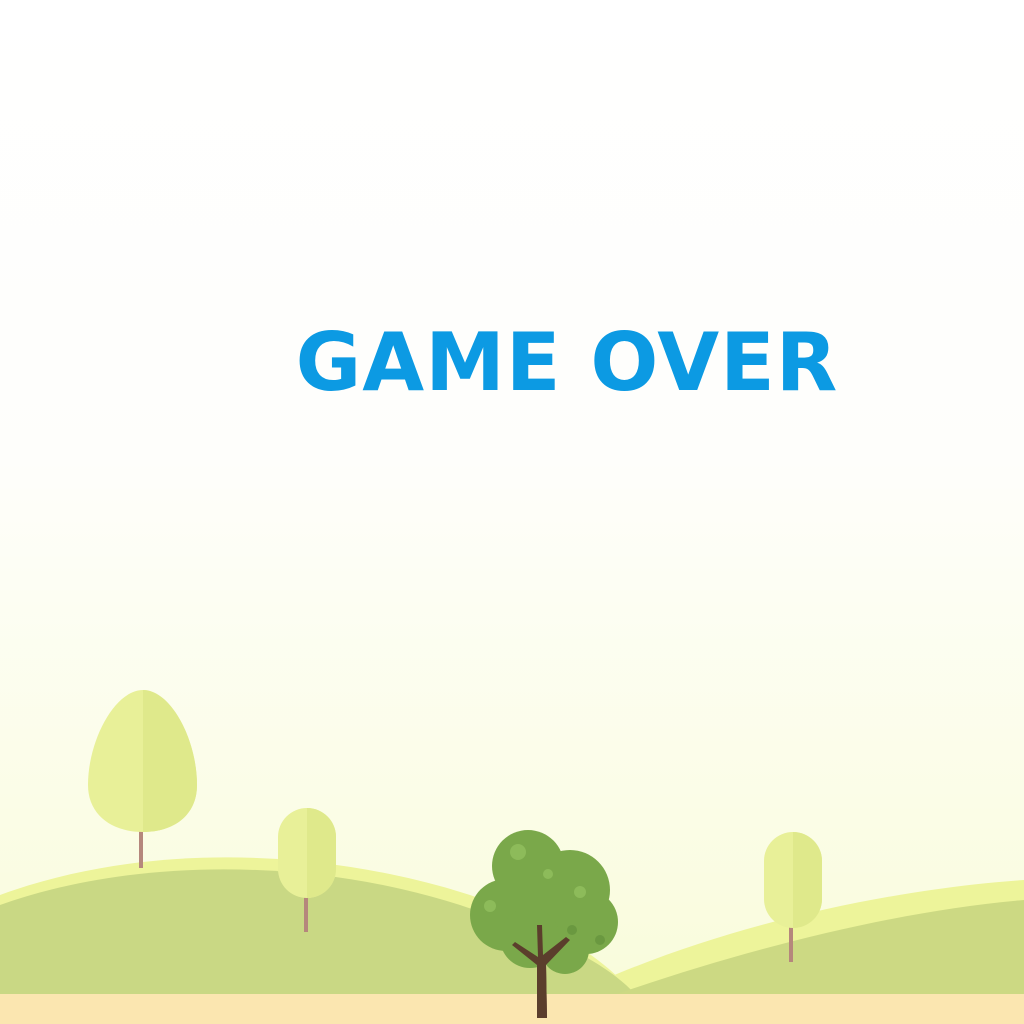  I want to click on game-over-title: GAME OVER, so click(567, 362).